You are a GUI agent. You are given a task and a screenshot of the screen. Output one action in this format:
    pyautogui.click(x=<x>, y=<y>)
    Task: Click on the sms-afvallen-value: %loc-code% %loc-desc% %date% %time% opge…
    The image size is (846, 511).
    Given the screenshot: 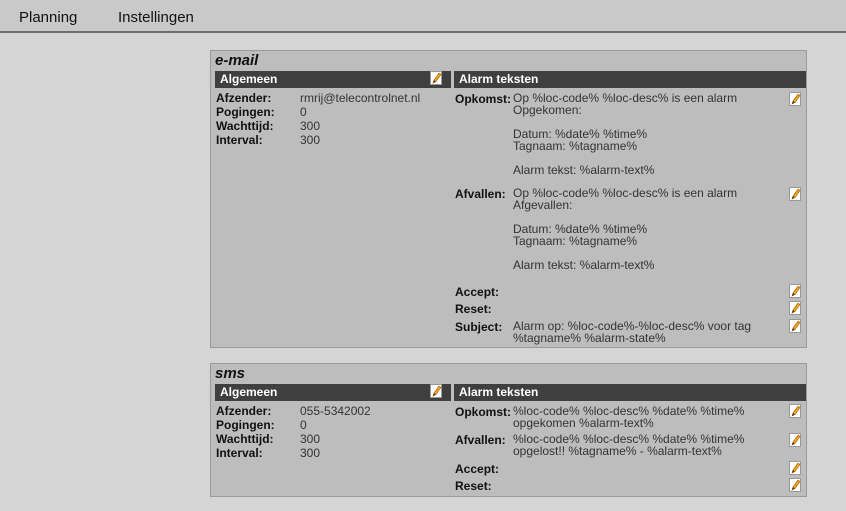 What is the action you would take?
    pyautogui.click(x=629, y=445)
    